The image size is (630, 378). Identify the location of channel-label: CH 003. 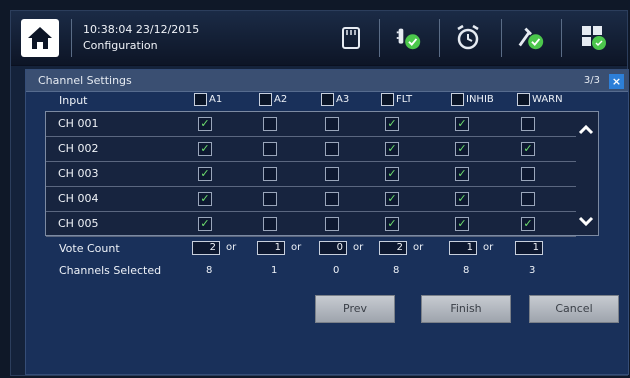
(78, 173).